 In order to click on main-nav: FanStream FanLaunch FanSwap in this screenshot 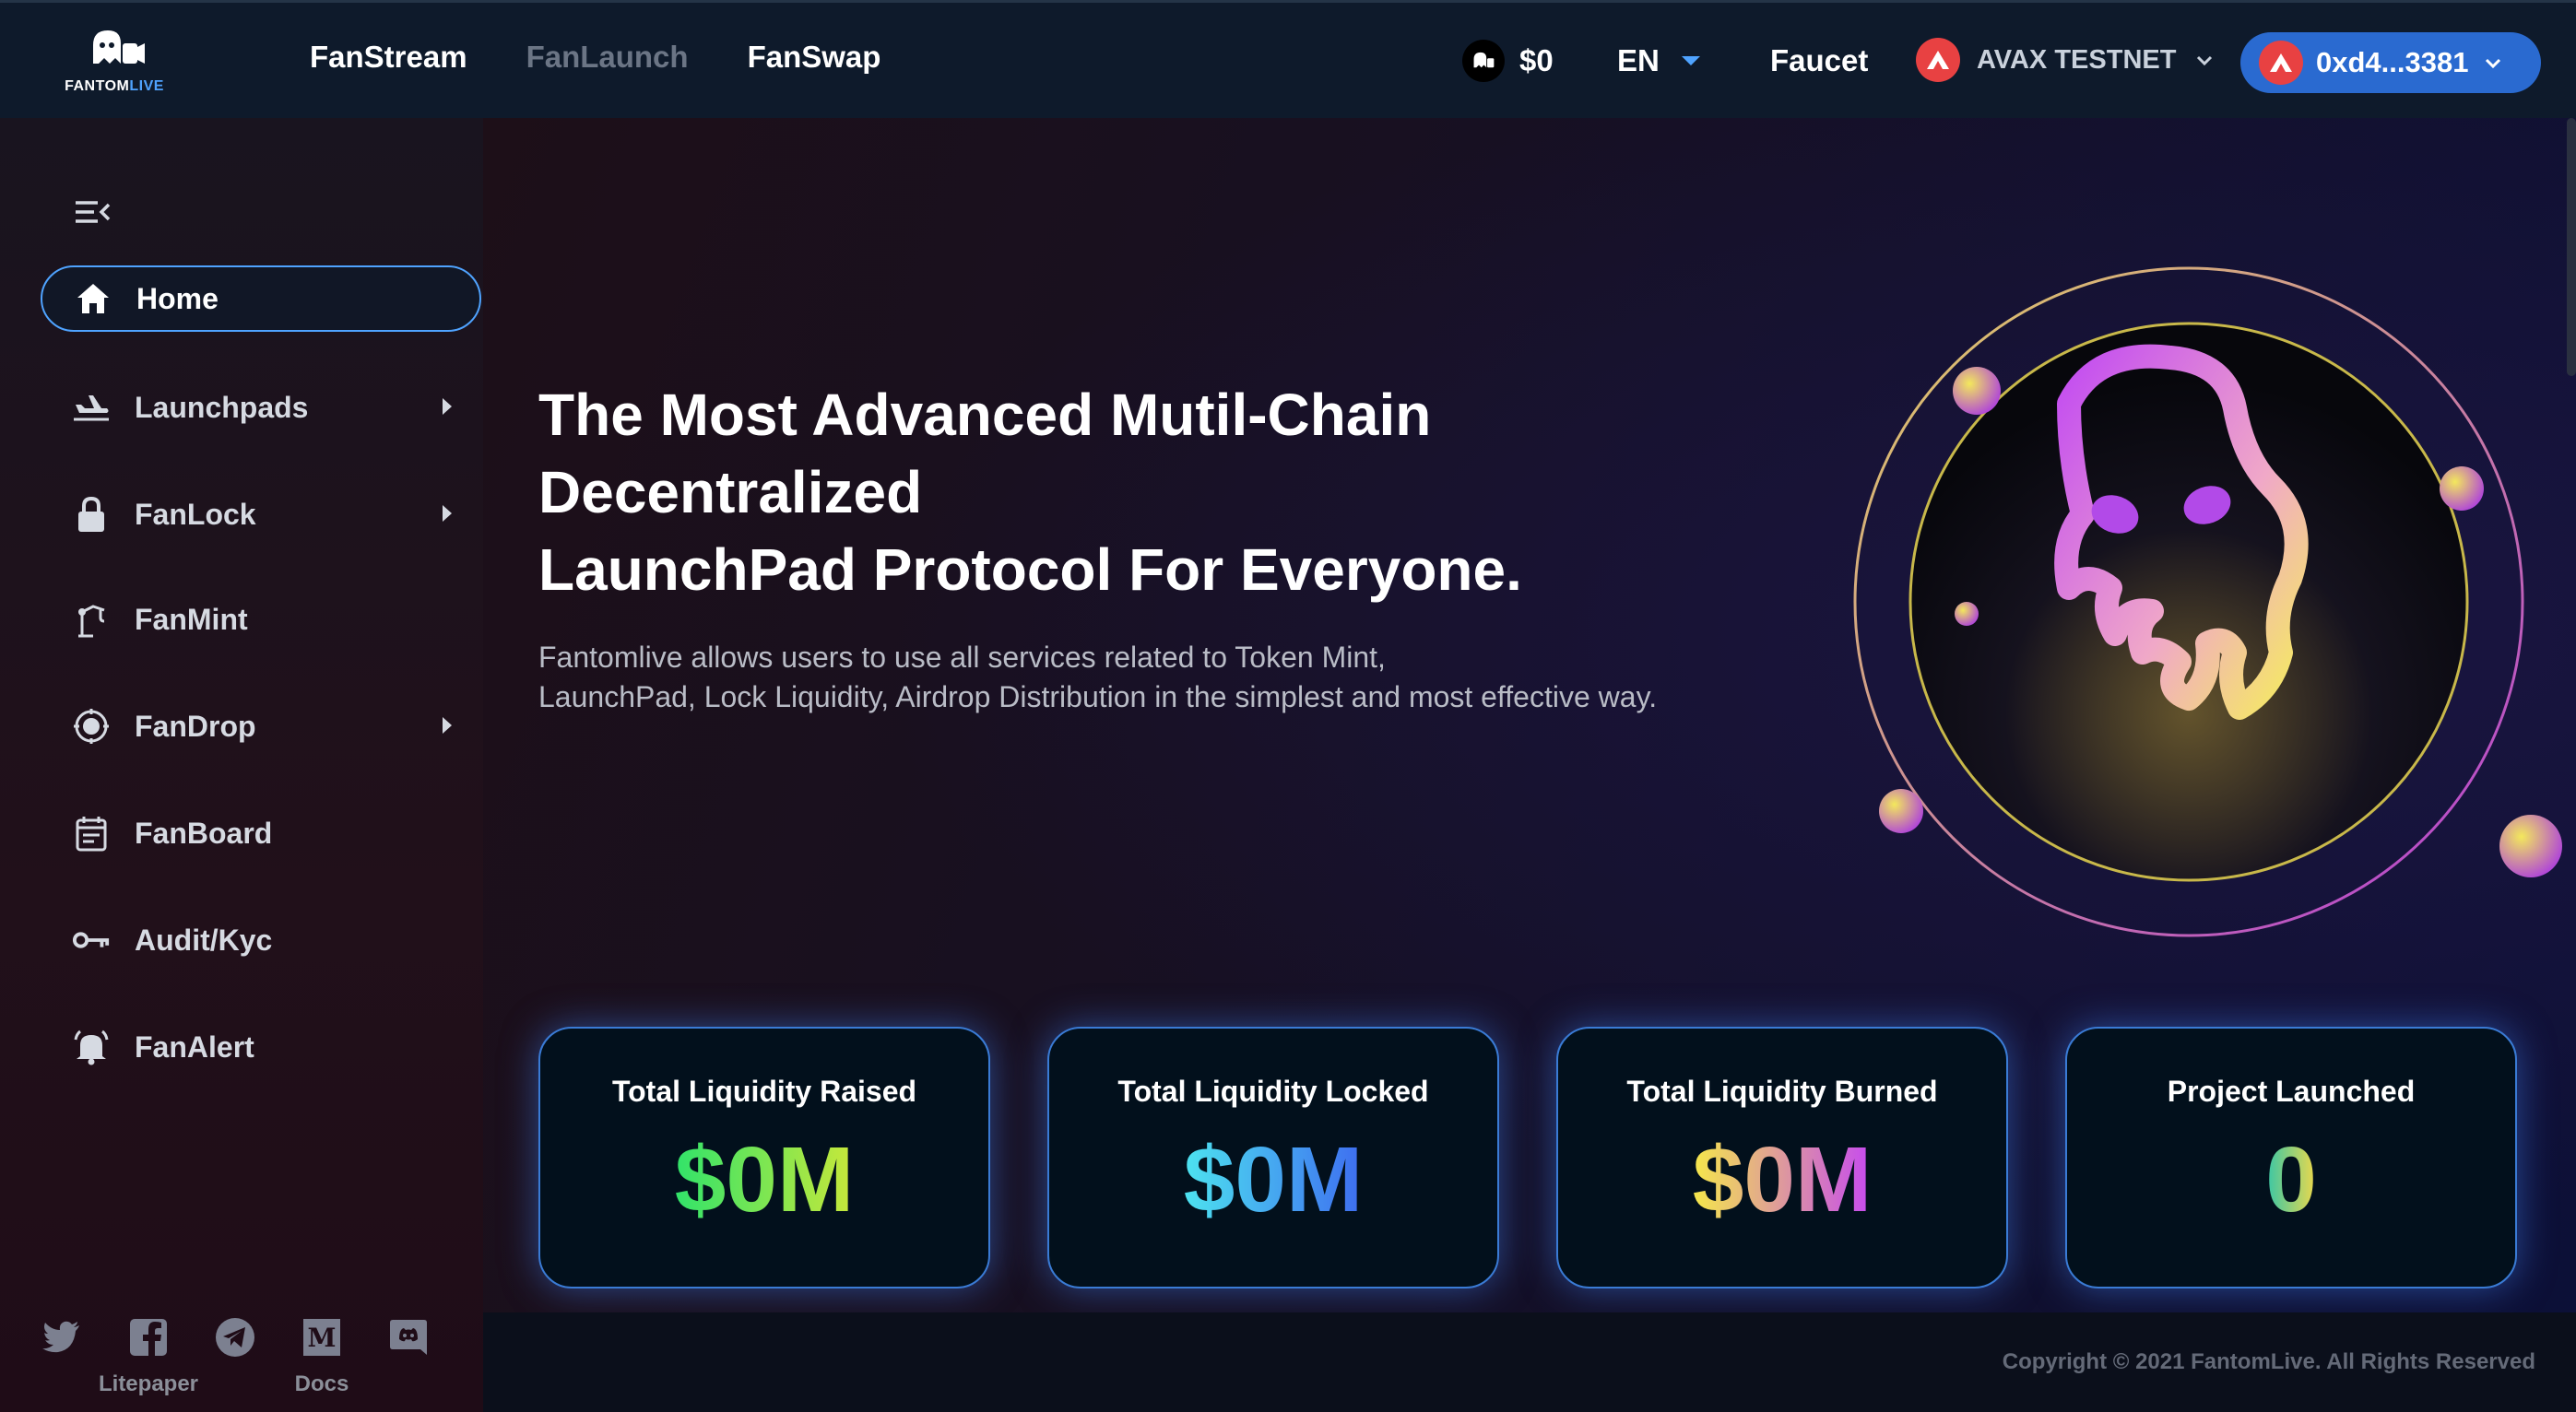, I will do `click(595, 57)`.